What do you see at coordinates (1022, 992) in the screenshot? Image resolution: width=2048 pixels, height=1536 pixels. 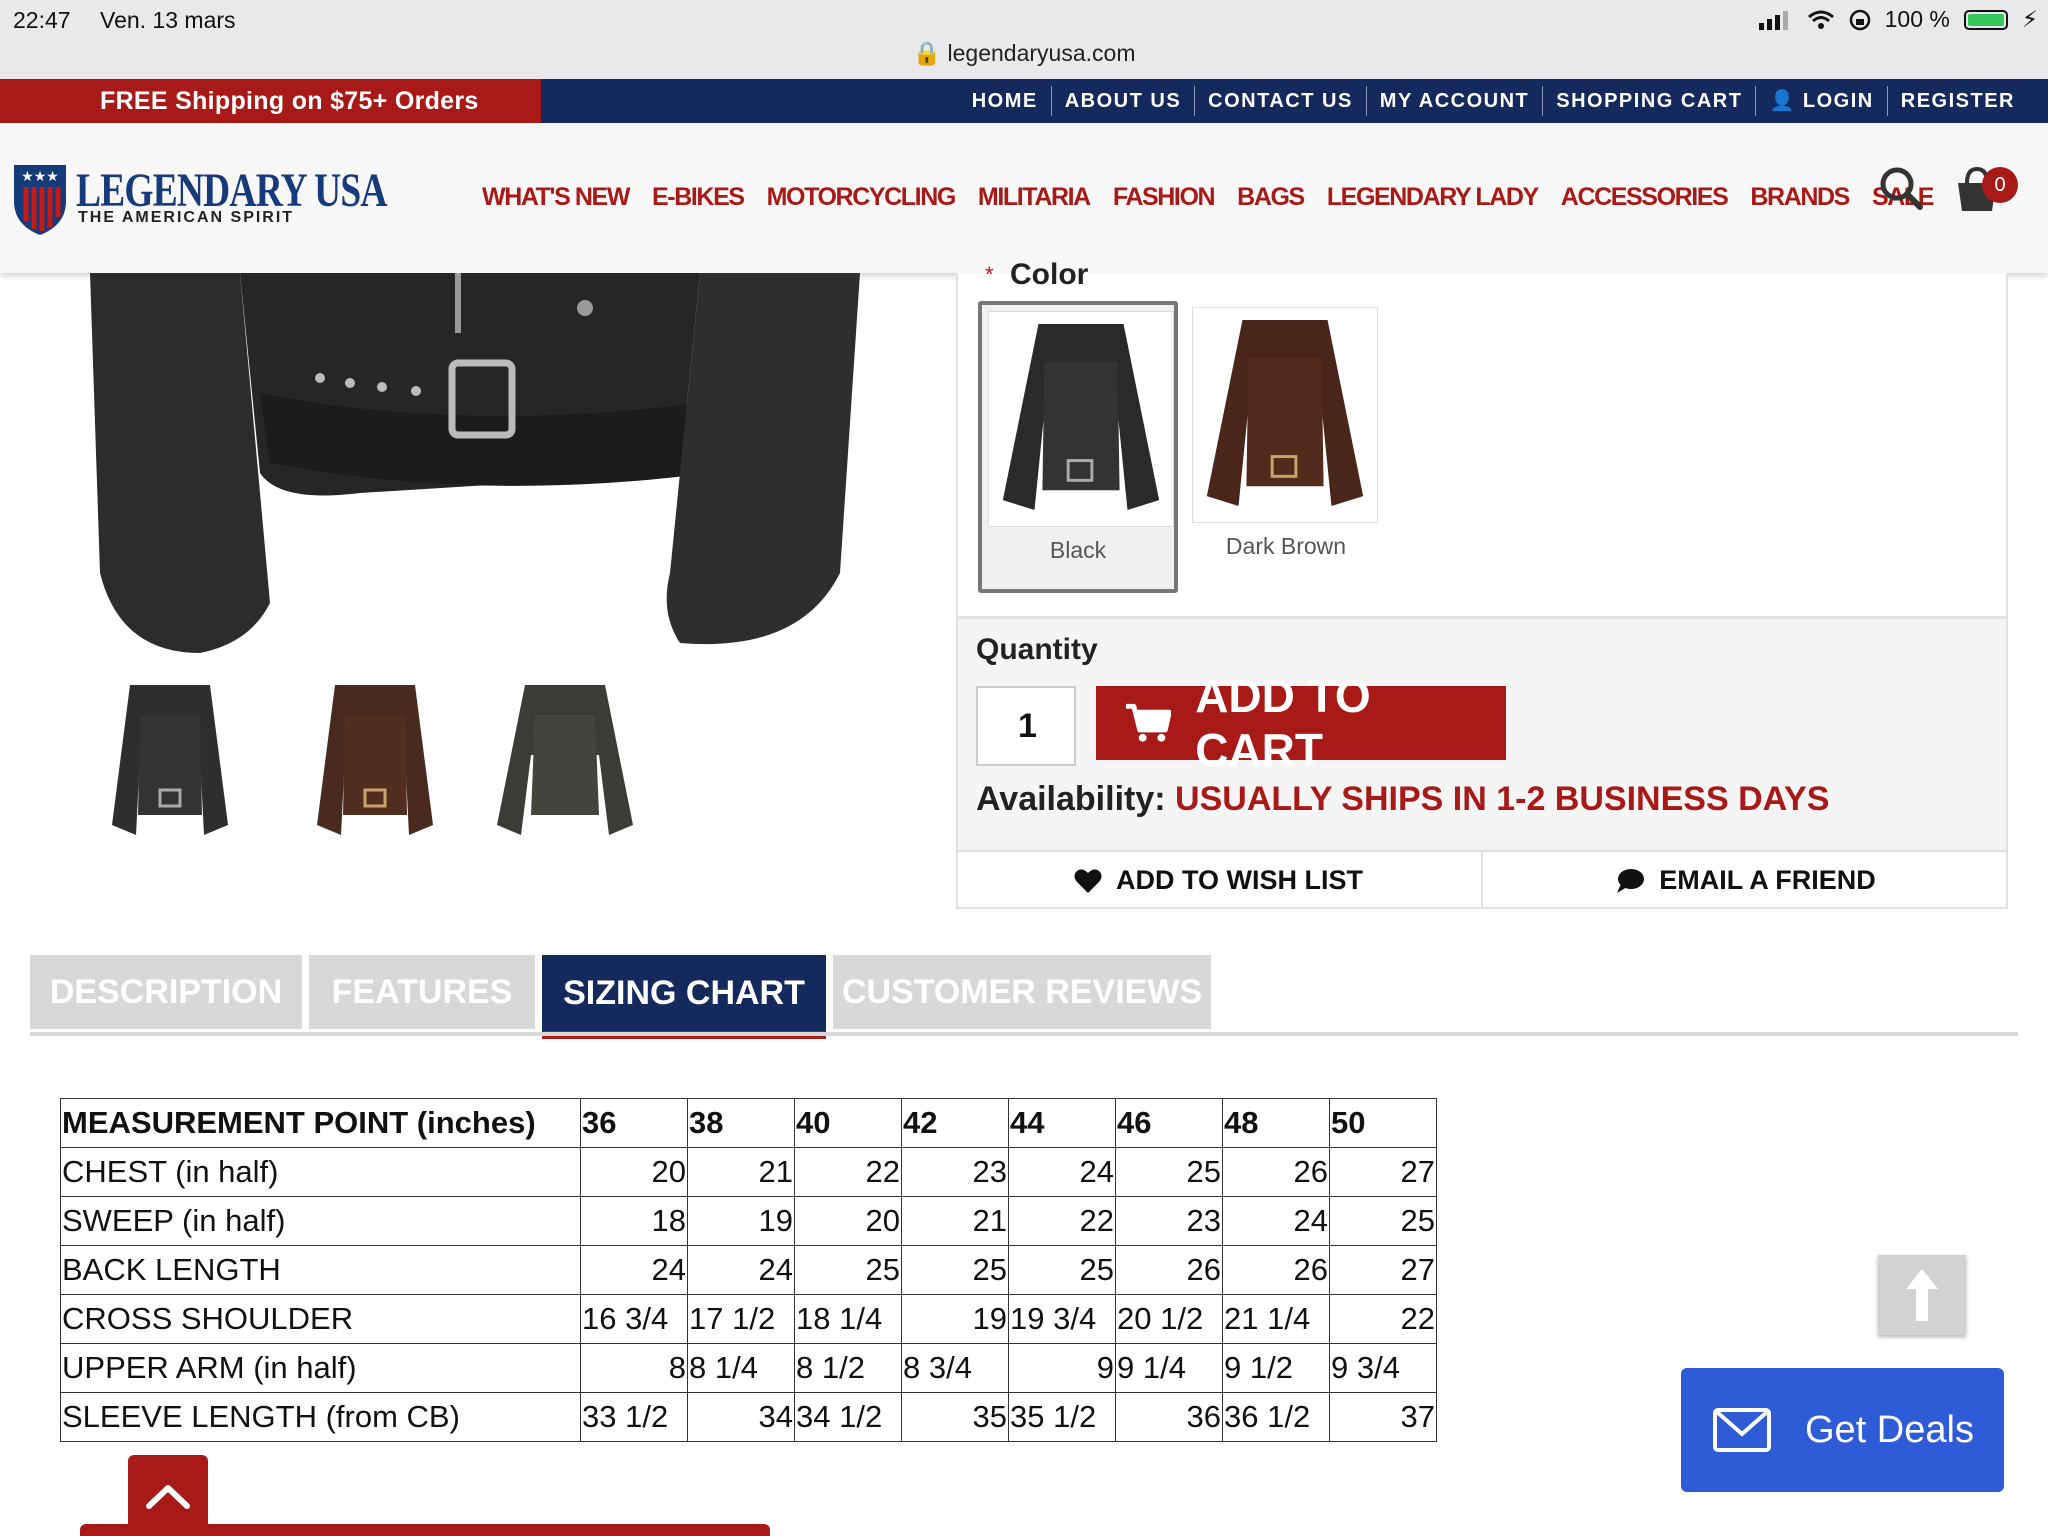 I see `tab-customer-reviews: CUSTOMER REVIEWS` at bounding box center [1022, 992].